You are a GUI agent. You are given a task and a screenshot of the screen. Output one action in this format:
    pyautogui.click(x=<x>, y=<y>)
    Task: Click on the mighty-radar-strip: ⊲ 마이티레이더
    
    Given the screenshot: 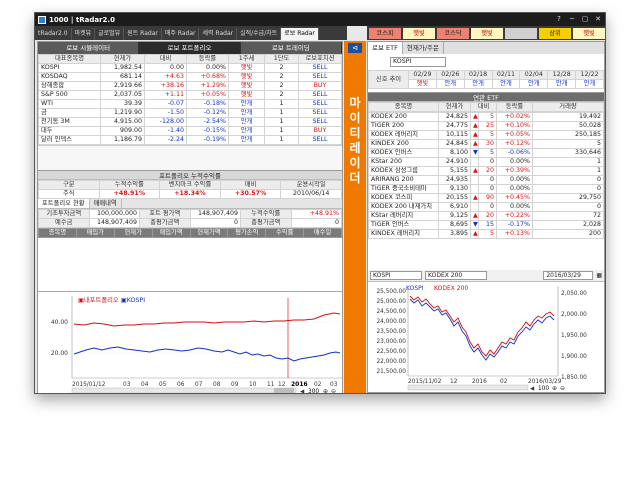 What is the action you would take?
    pyautogui.click(x=355, y=217)
    